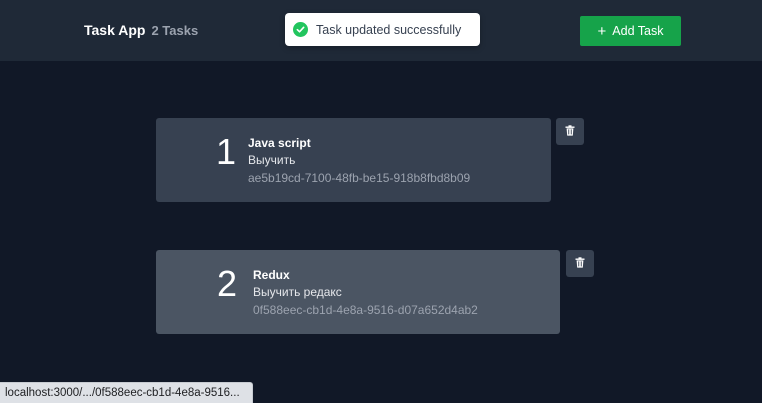 This screenshot has height=403, width=762. Describe the element at coordinates (175, 30) in the screenshot. I see `task-count: 2 Tasks` at that location.